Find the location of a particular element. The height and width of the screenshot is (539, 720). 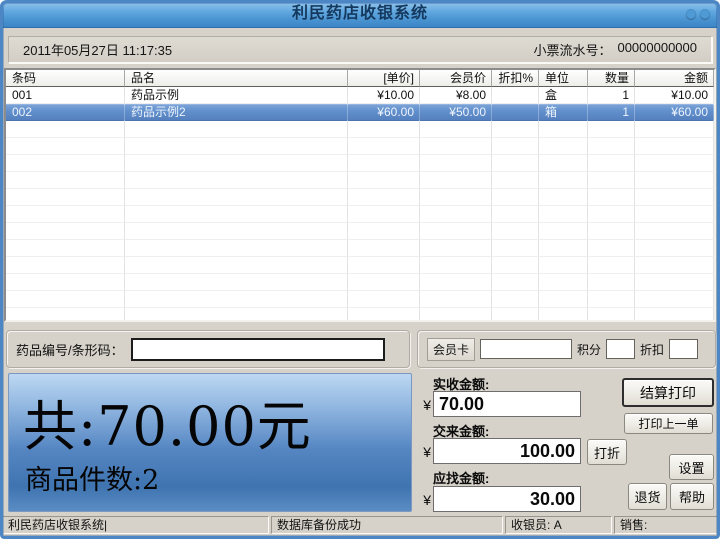

received-amount-input is located at coordinates (507, 404).